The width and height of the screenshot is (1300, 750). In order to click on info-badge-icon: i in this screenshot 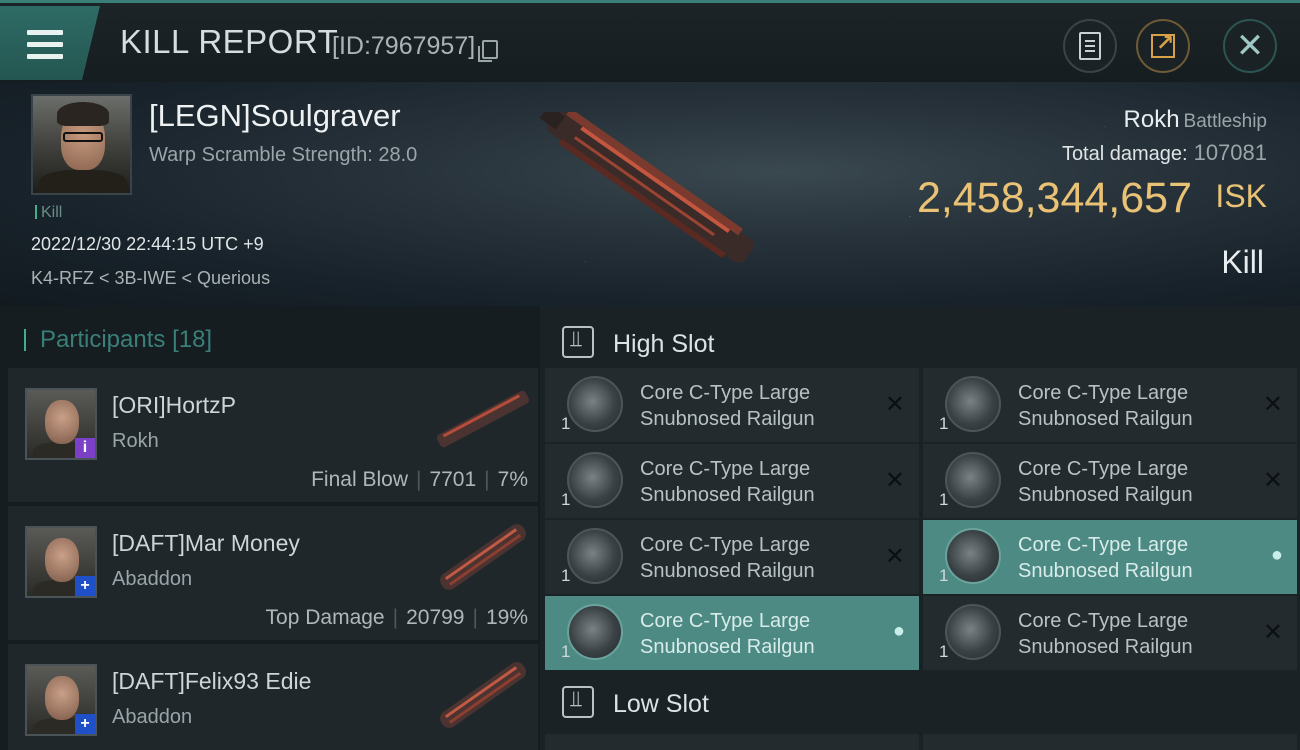, I will do `click(85, 448)`.